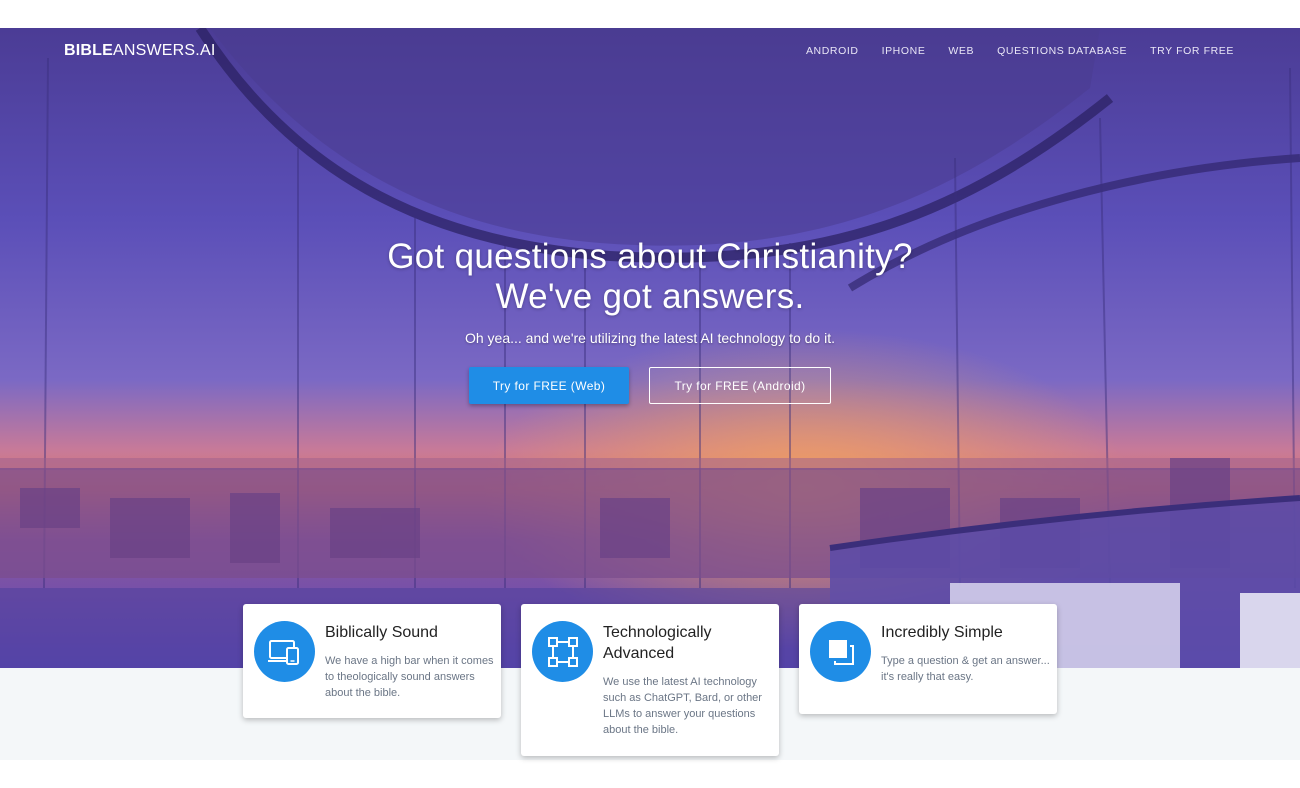 The width and height of the screenshot is (1300, 788). I want to click on feature-description-line: We use the latest AI technology, so click(680, 682).